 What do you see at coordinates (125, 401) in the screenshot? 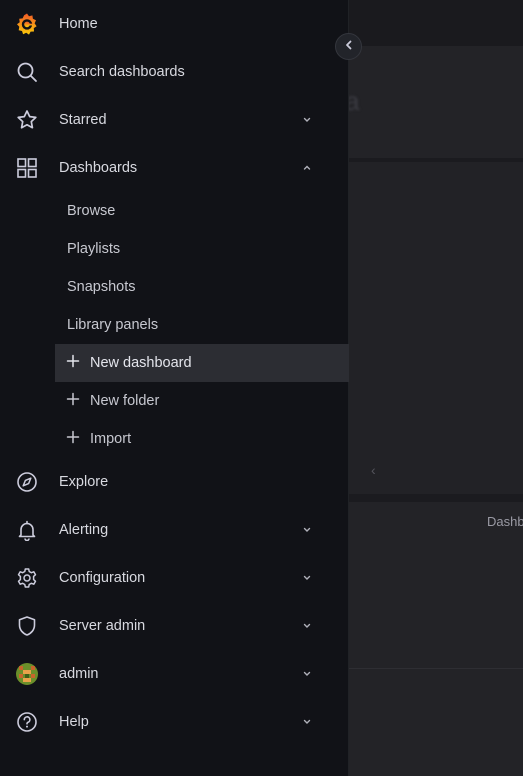
I see `sub-label-new-folder: New folder` at bounding box center [125, 401].